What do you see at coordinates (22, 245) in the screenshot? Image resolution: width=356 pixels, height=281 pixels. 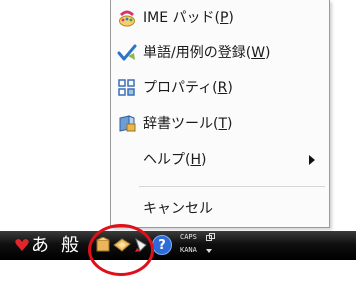 I see `heart-icon` at bounding box center [22, 245].